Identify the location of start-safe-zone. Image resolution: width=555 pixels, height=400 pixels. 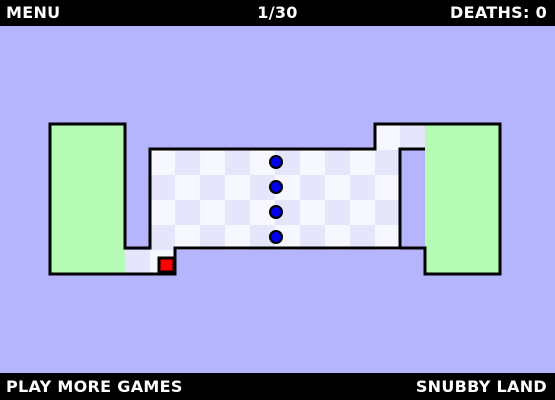
(88, 199).